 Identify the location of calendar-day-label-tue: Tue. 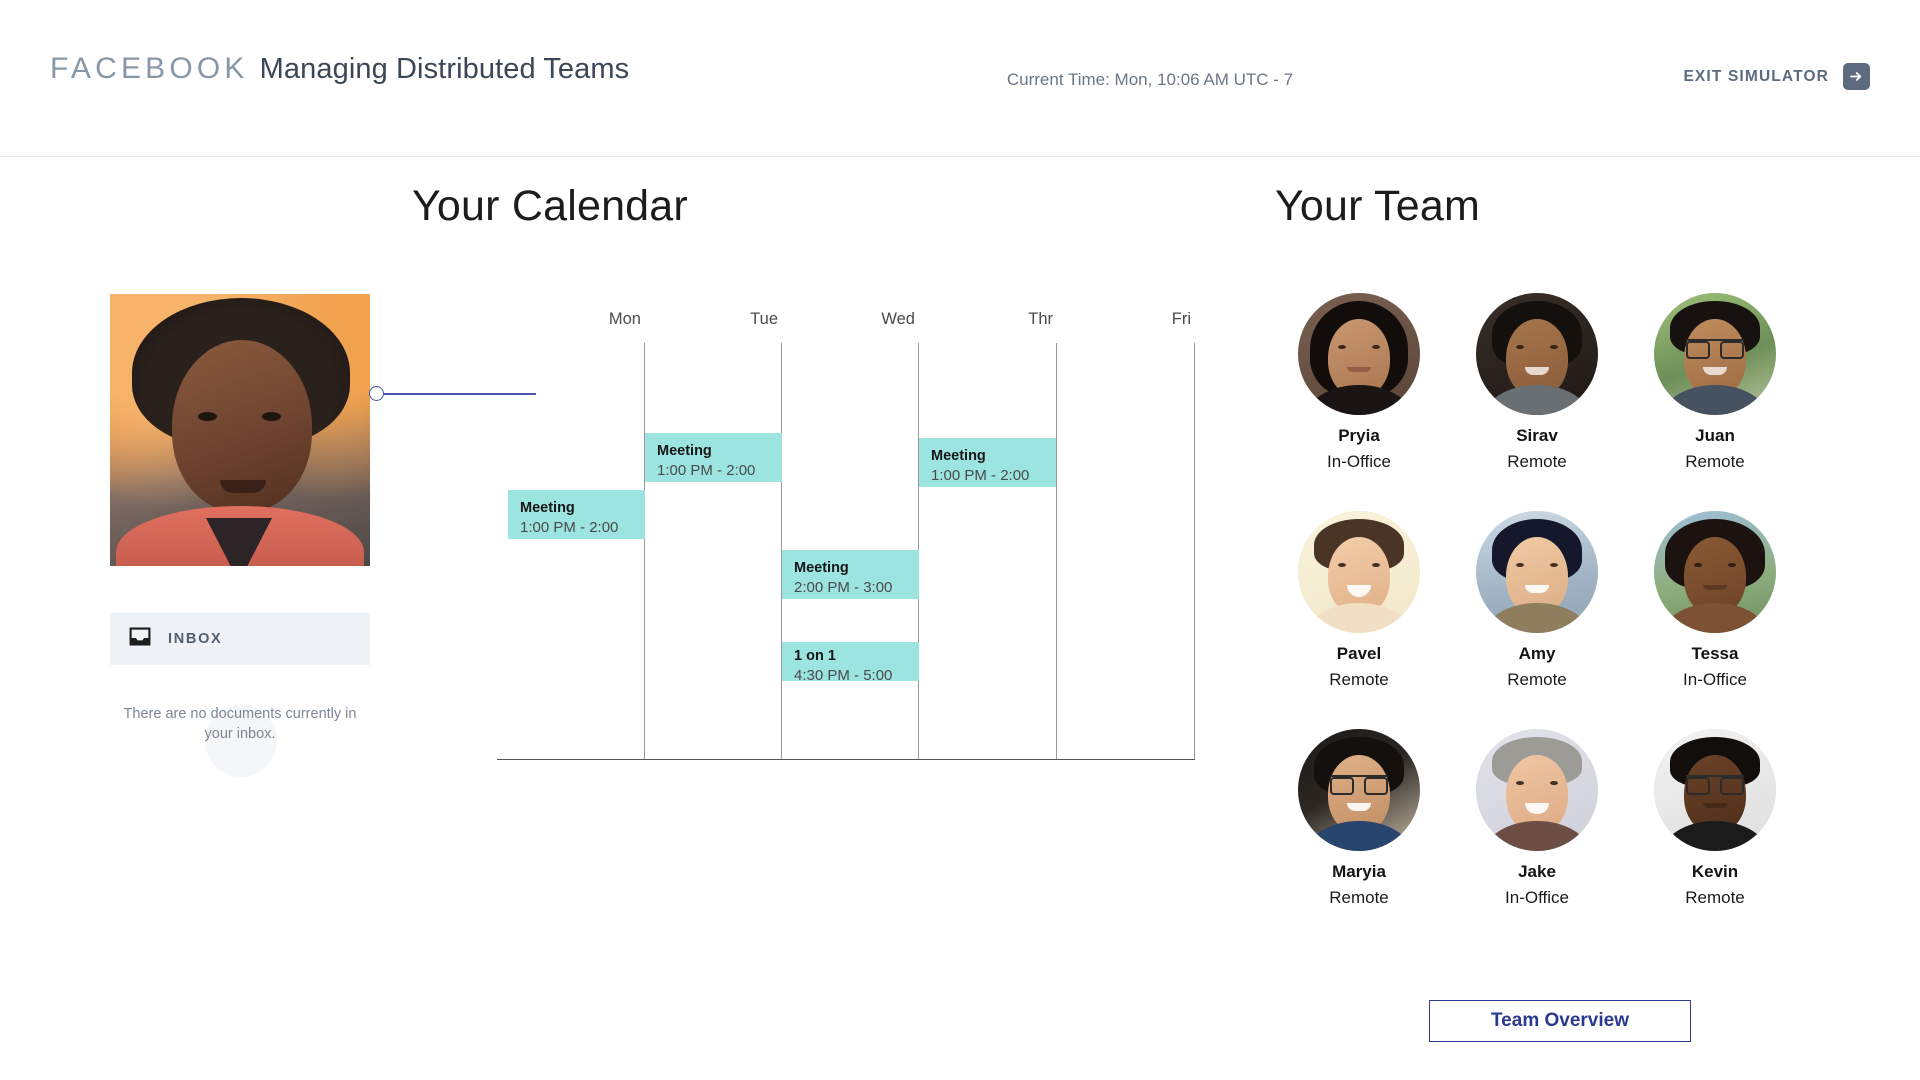
(764, 319).